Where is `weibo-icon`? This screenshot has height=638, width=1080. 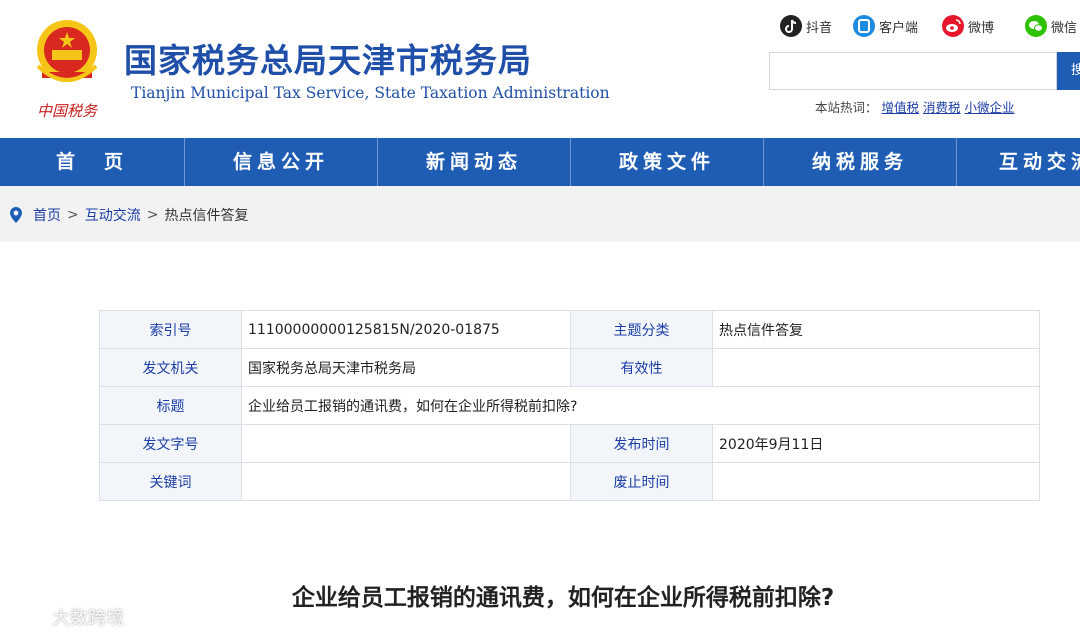
weibo-icon is located at coordinates (953, 26).